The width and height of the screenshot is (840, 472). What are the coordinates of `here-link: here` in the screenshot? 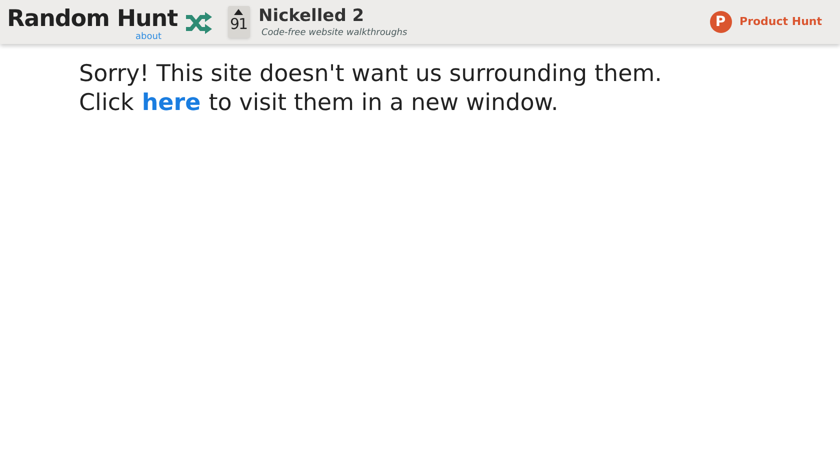 It's located at (171, 103).